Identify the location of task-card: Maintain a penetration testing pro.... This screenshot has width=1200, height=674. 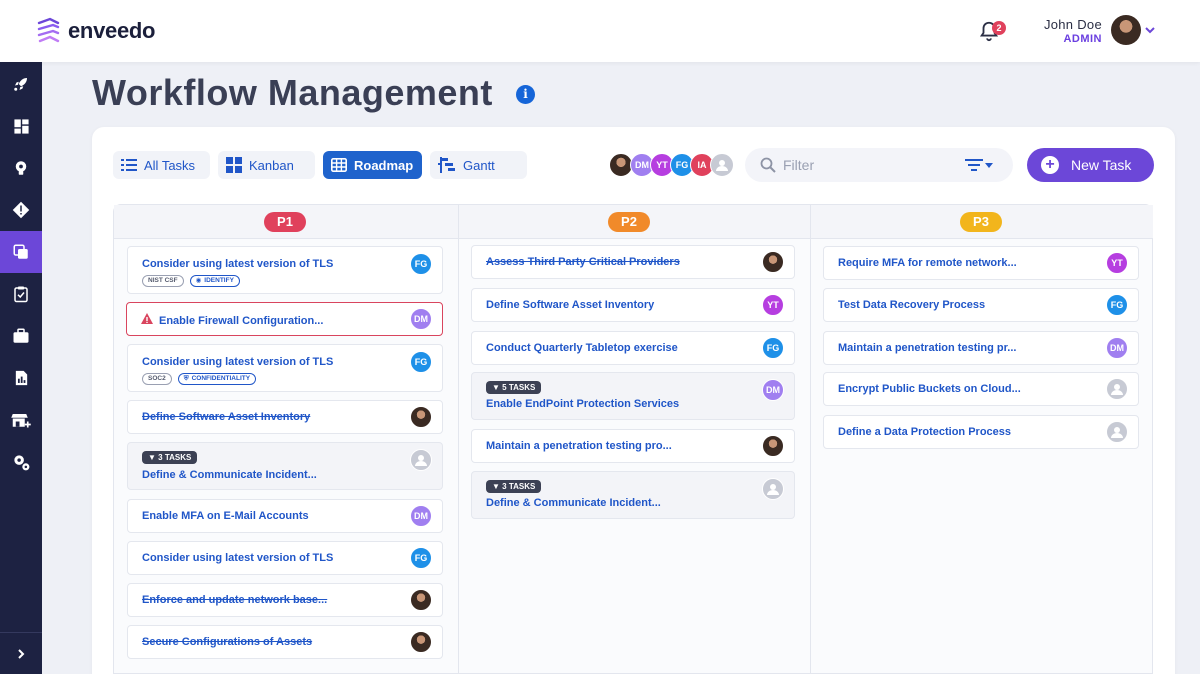
(633, 446).